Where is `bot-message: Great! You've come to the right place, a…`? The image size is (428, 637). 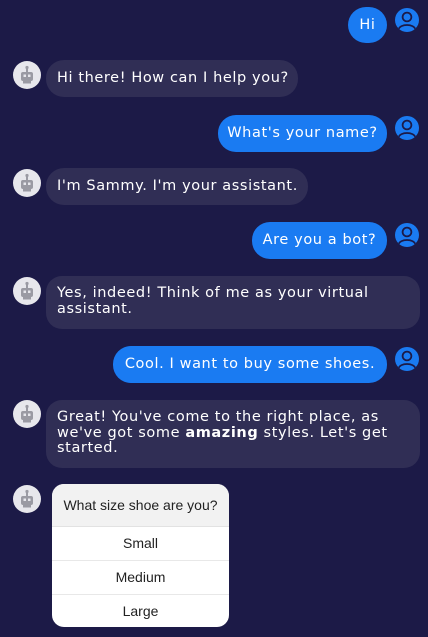 bot-message: Great! You've come to the right place, a… is located at coordinates (233, 434).